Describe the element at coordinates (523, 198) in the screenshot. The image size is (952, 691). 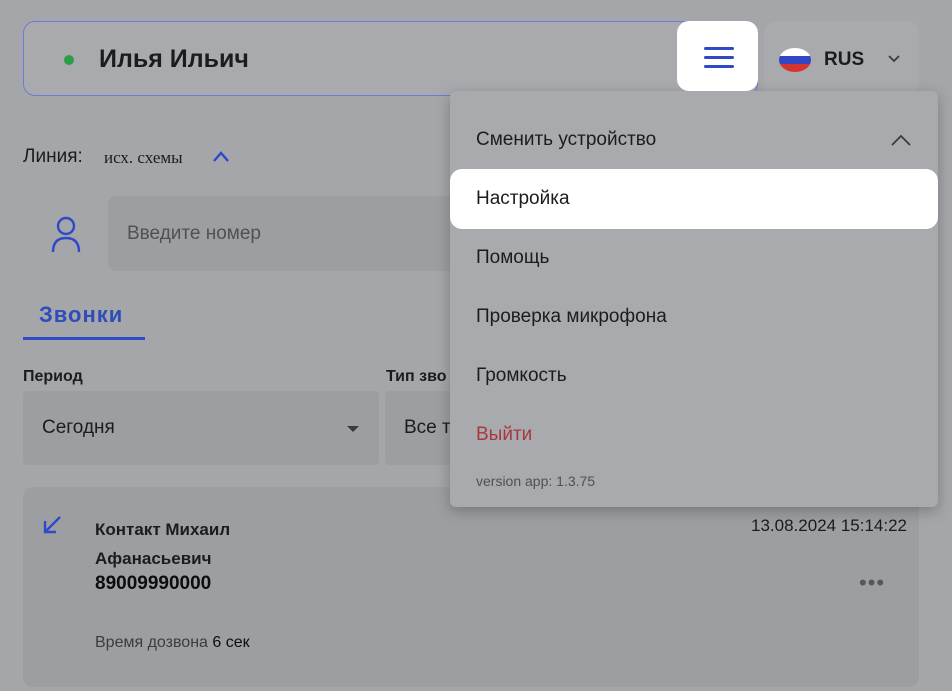
I see `menu-item-label: Настройка` at that location.